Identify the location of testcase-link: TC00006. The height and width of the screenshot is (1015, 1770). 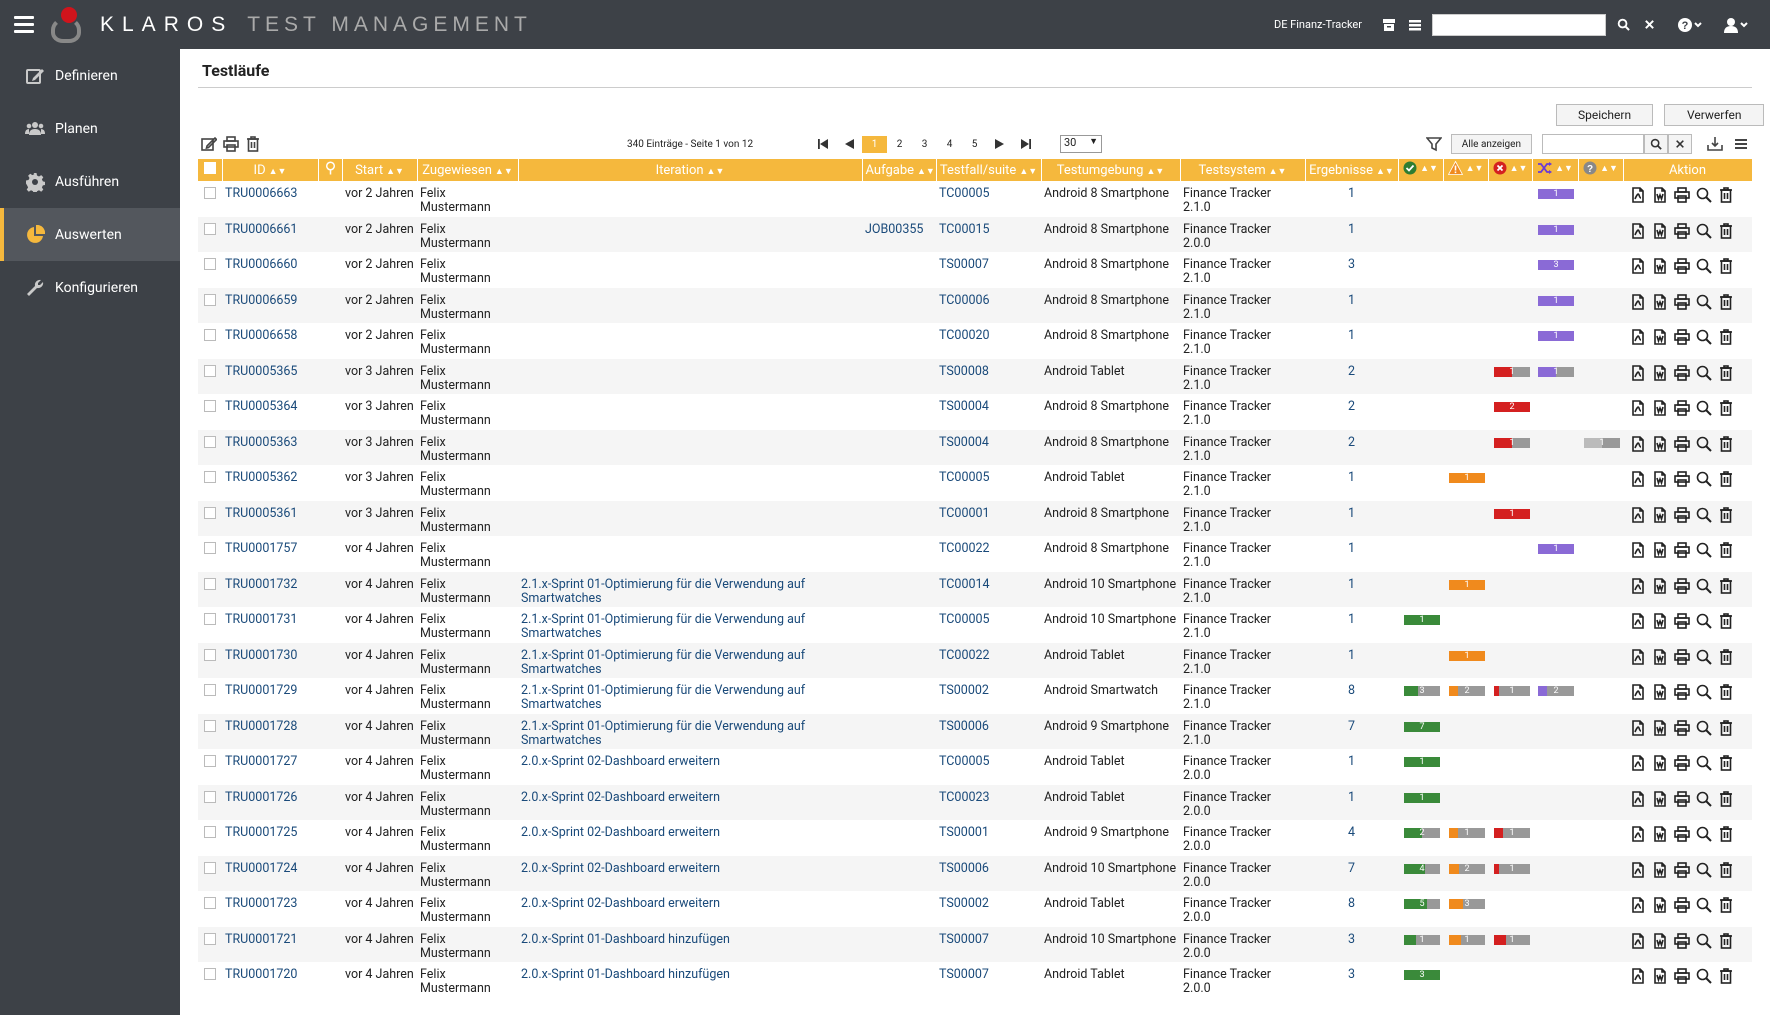
(964, 300).